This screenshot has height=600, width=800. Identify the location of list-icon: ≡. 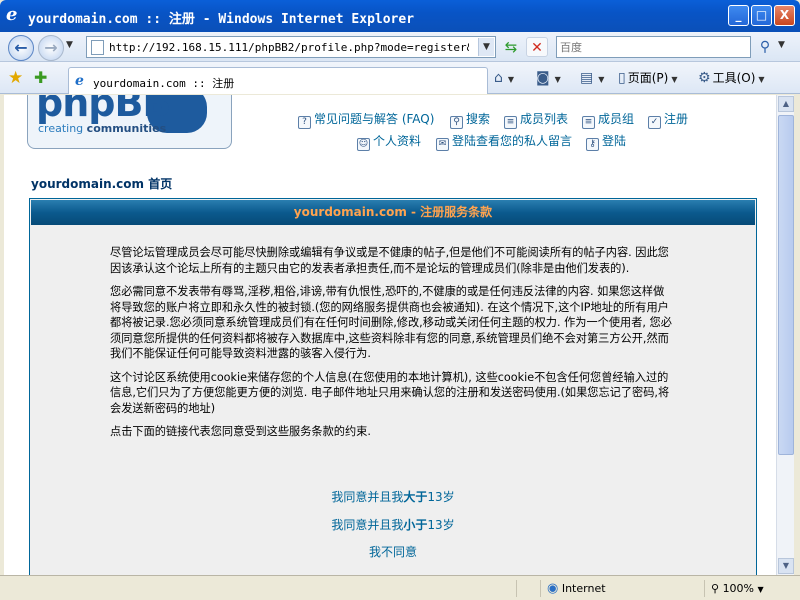
(510, 122).